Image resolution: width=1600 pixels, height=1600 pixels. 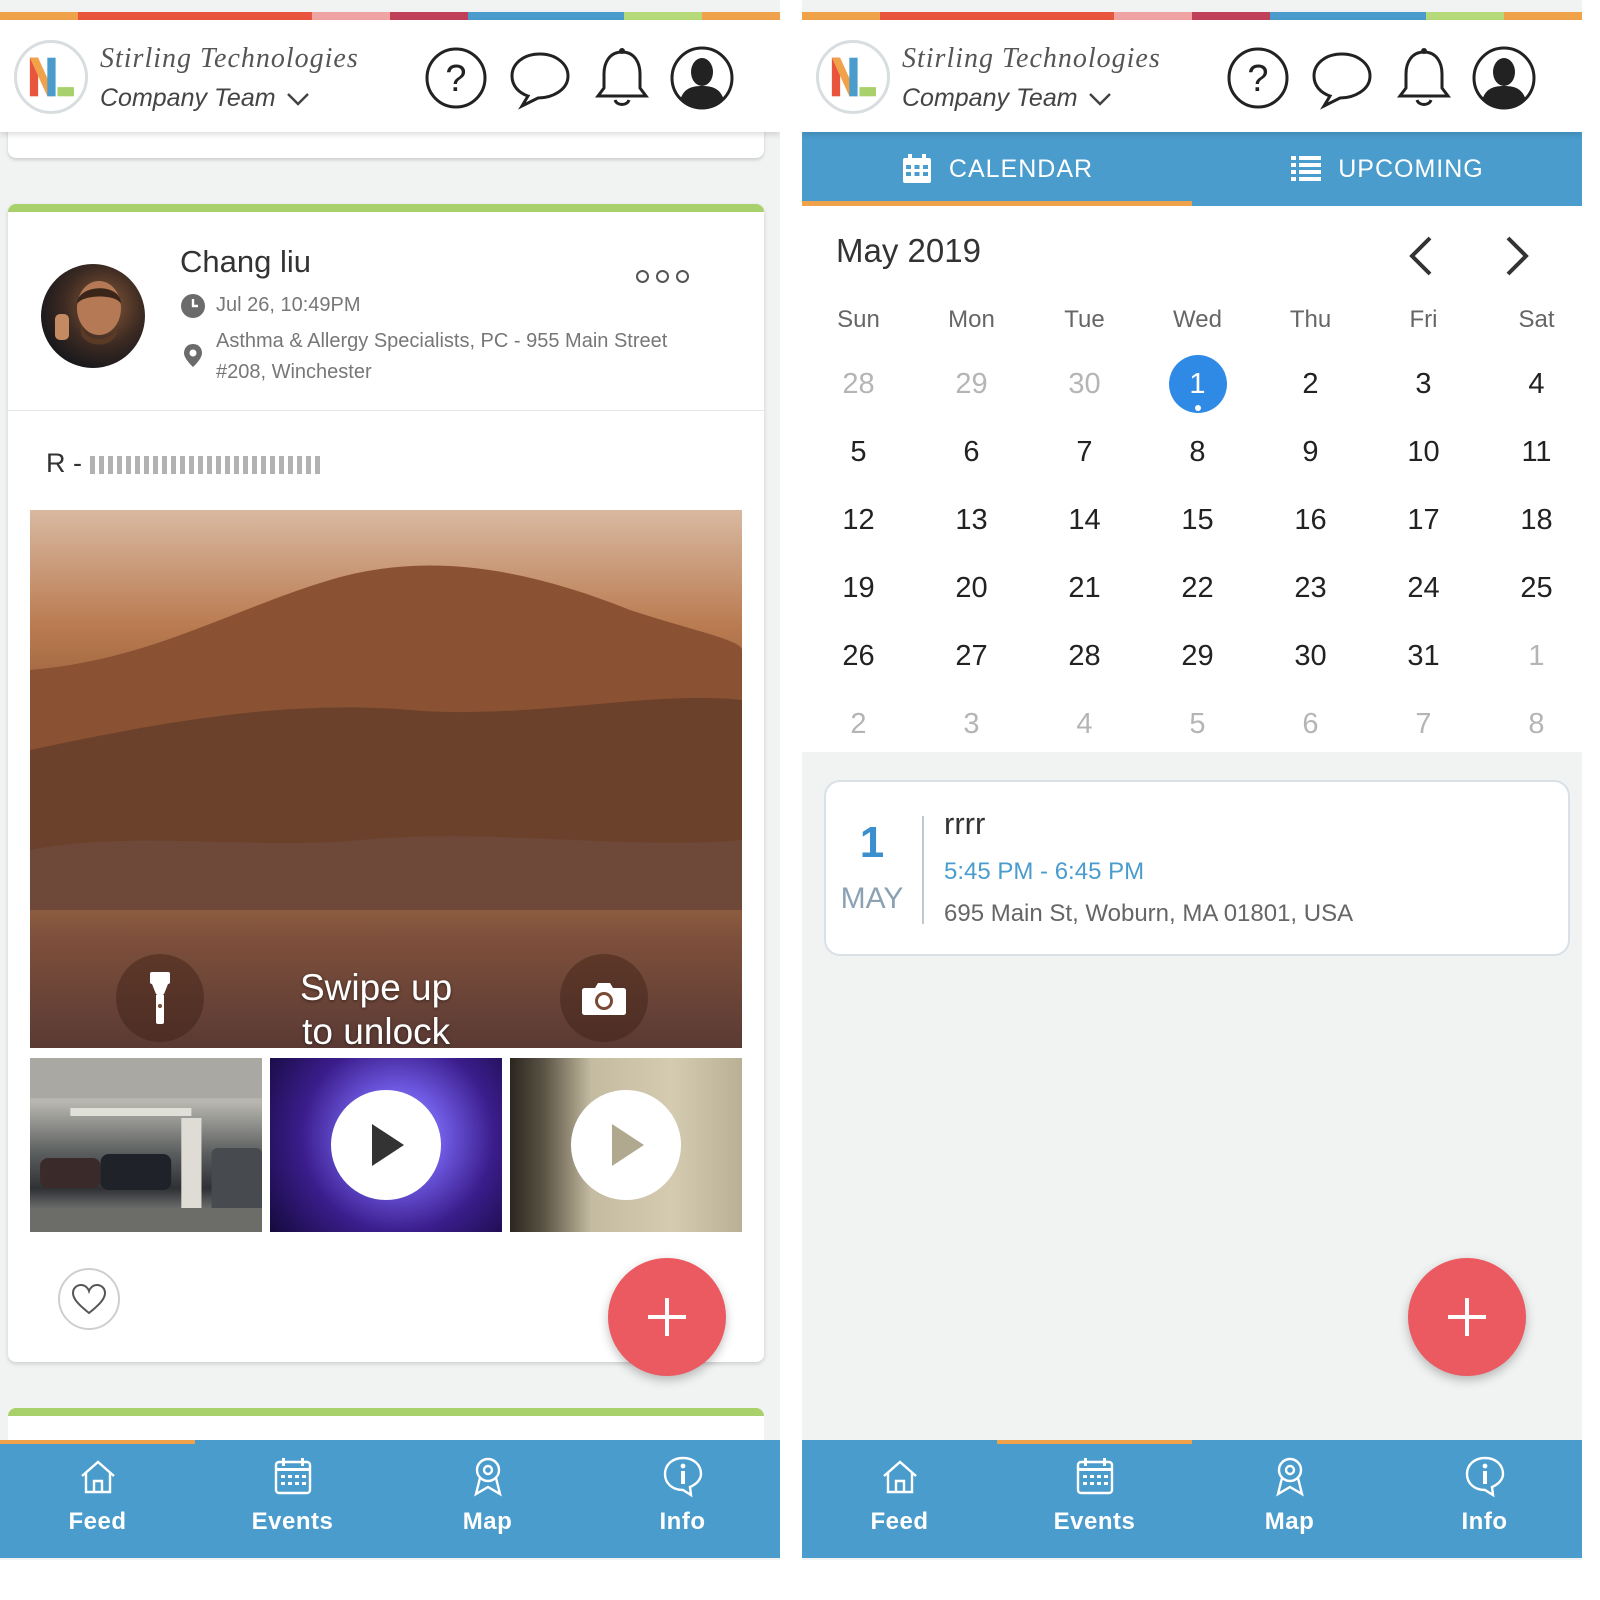 I want to click on event-day: 1, so click(x=872, y=842).